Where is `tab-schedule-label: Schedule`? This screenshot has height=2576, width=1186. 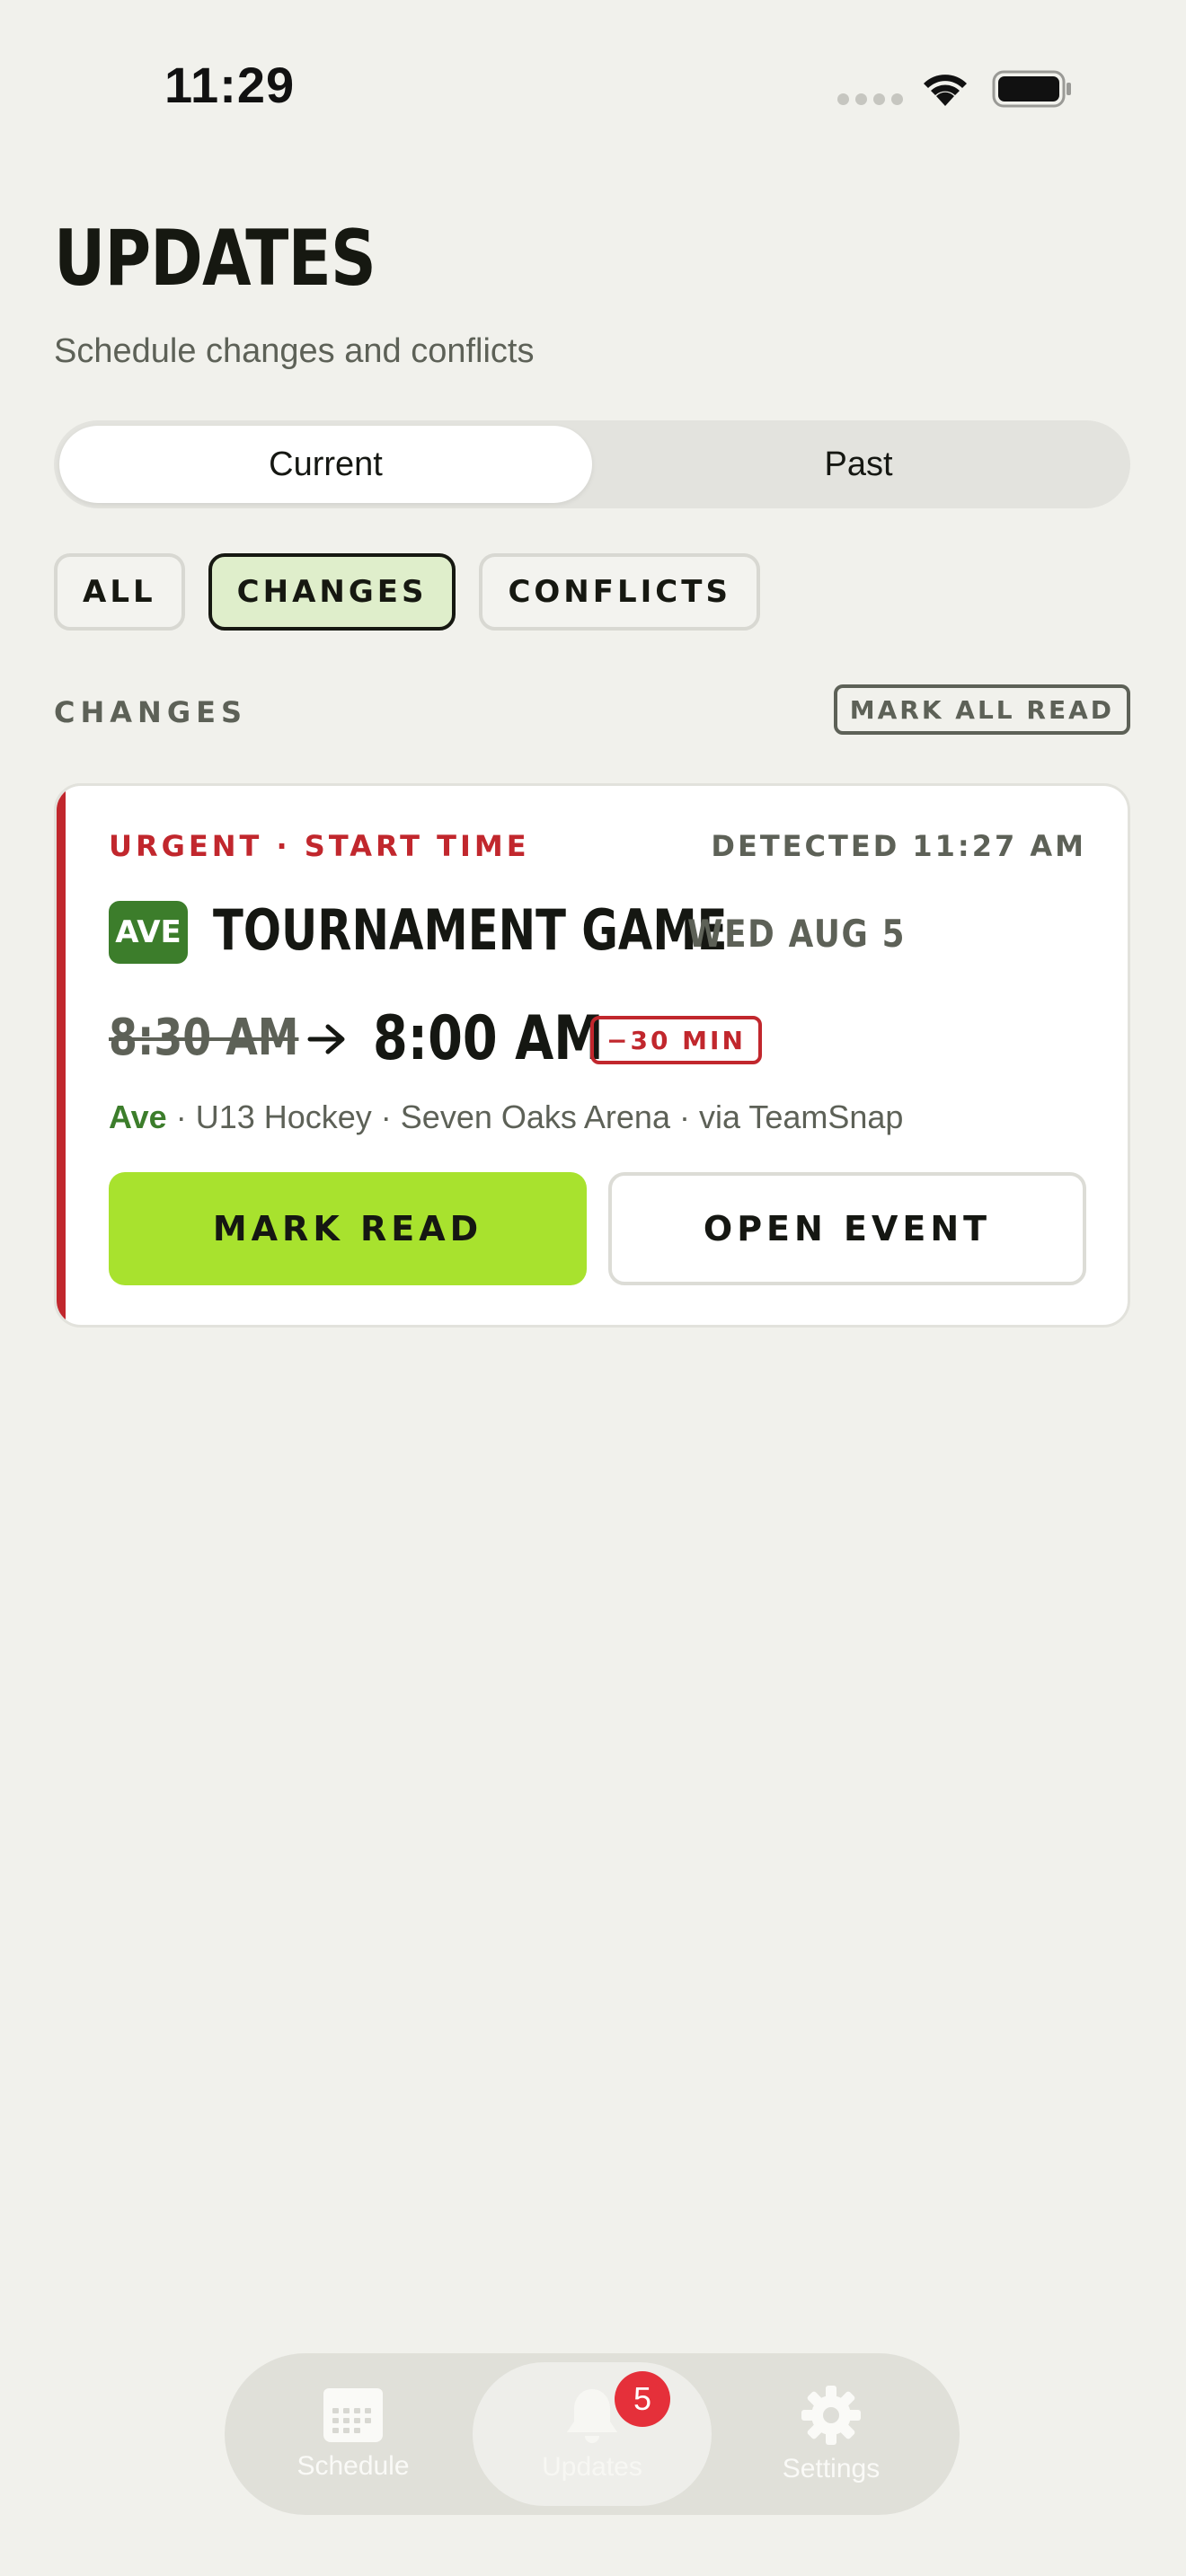 tab-schedule-label: Schedule is located at coordinates (353, 2466).